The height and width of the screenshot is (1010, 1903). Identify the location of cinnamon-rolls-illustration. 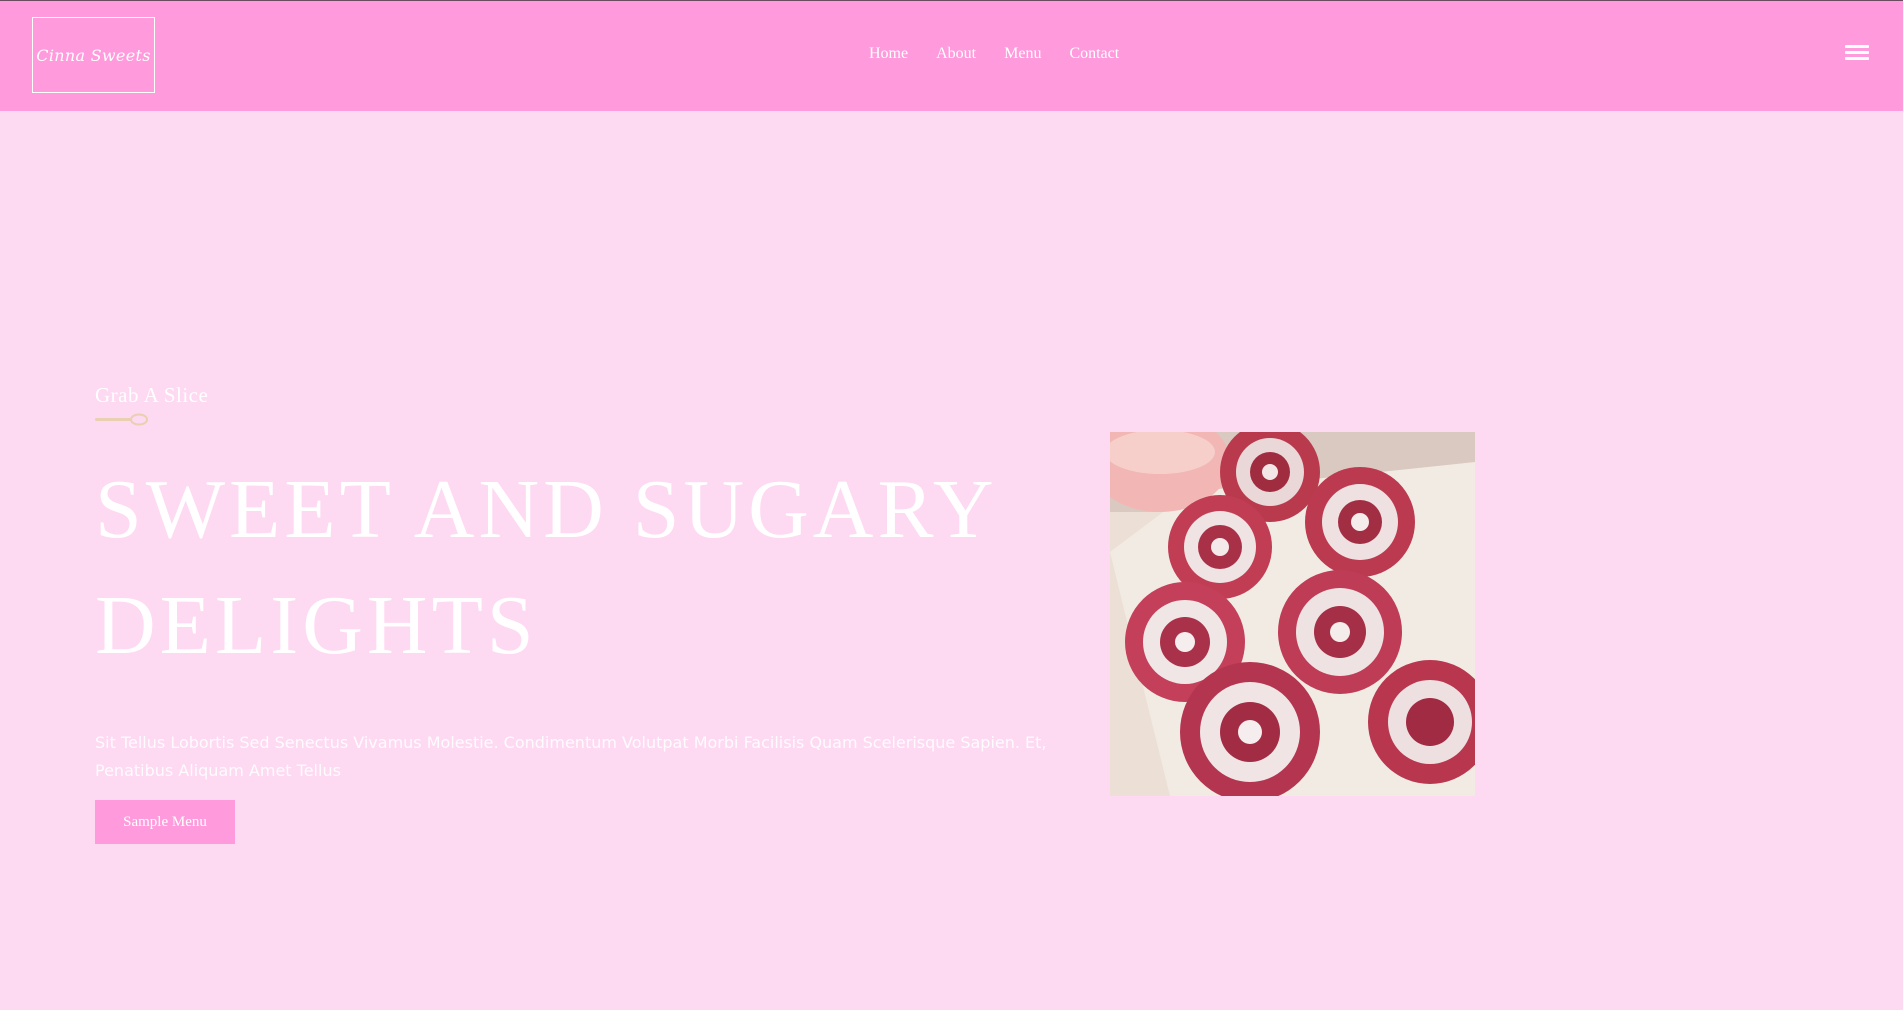
(1292, 614).